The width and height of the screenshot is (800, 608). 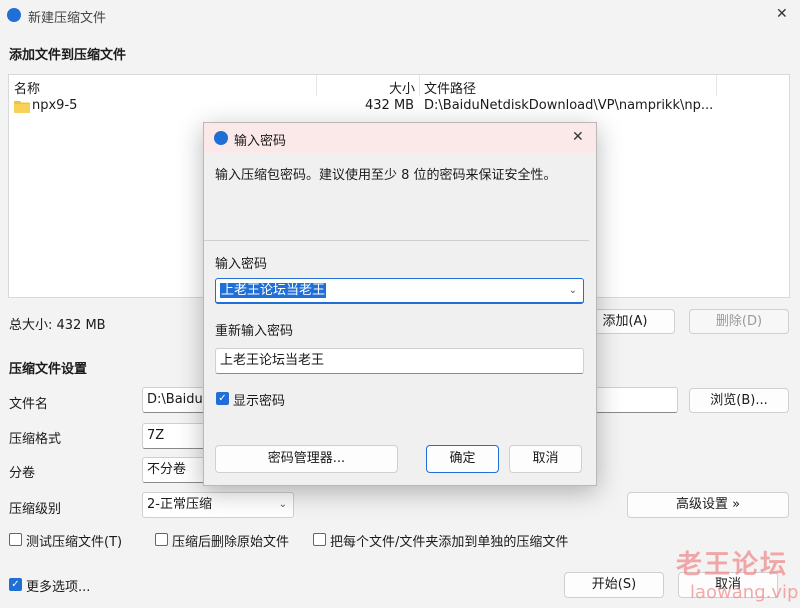 What do you see at coordinates (74, 542) in the screenshot?
I see `test-archive-label: 测试压缩文件(T)` at bounding box center [74, 542].